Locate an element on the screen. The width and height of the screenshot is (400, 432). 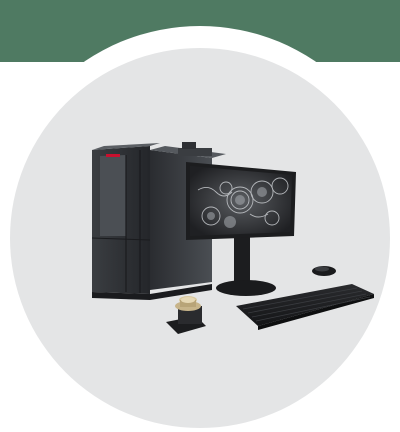
brand-badge is located at coordinates (113, 155).